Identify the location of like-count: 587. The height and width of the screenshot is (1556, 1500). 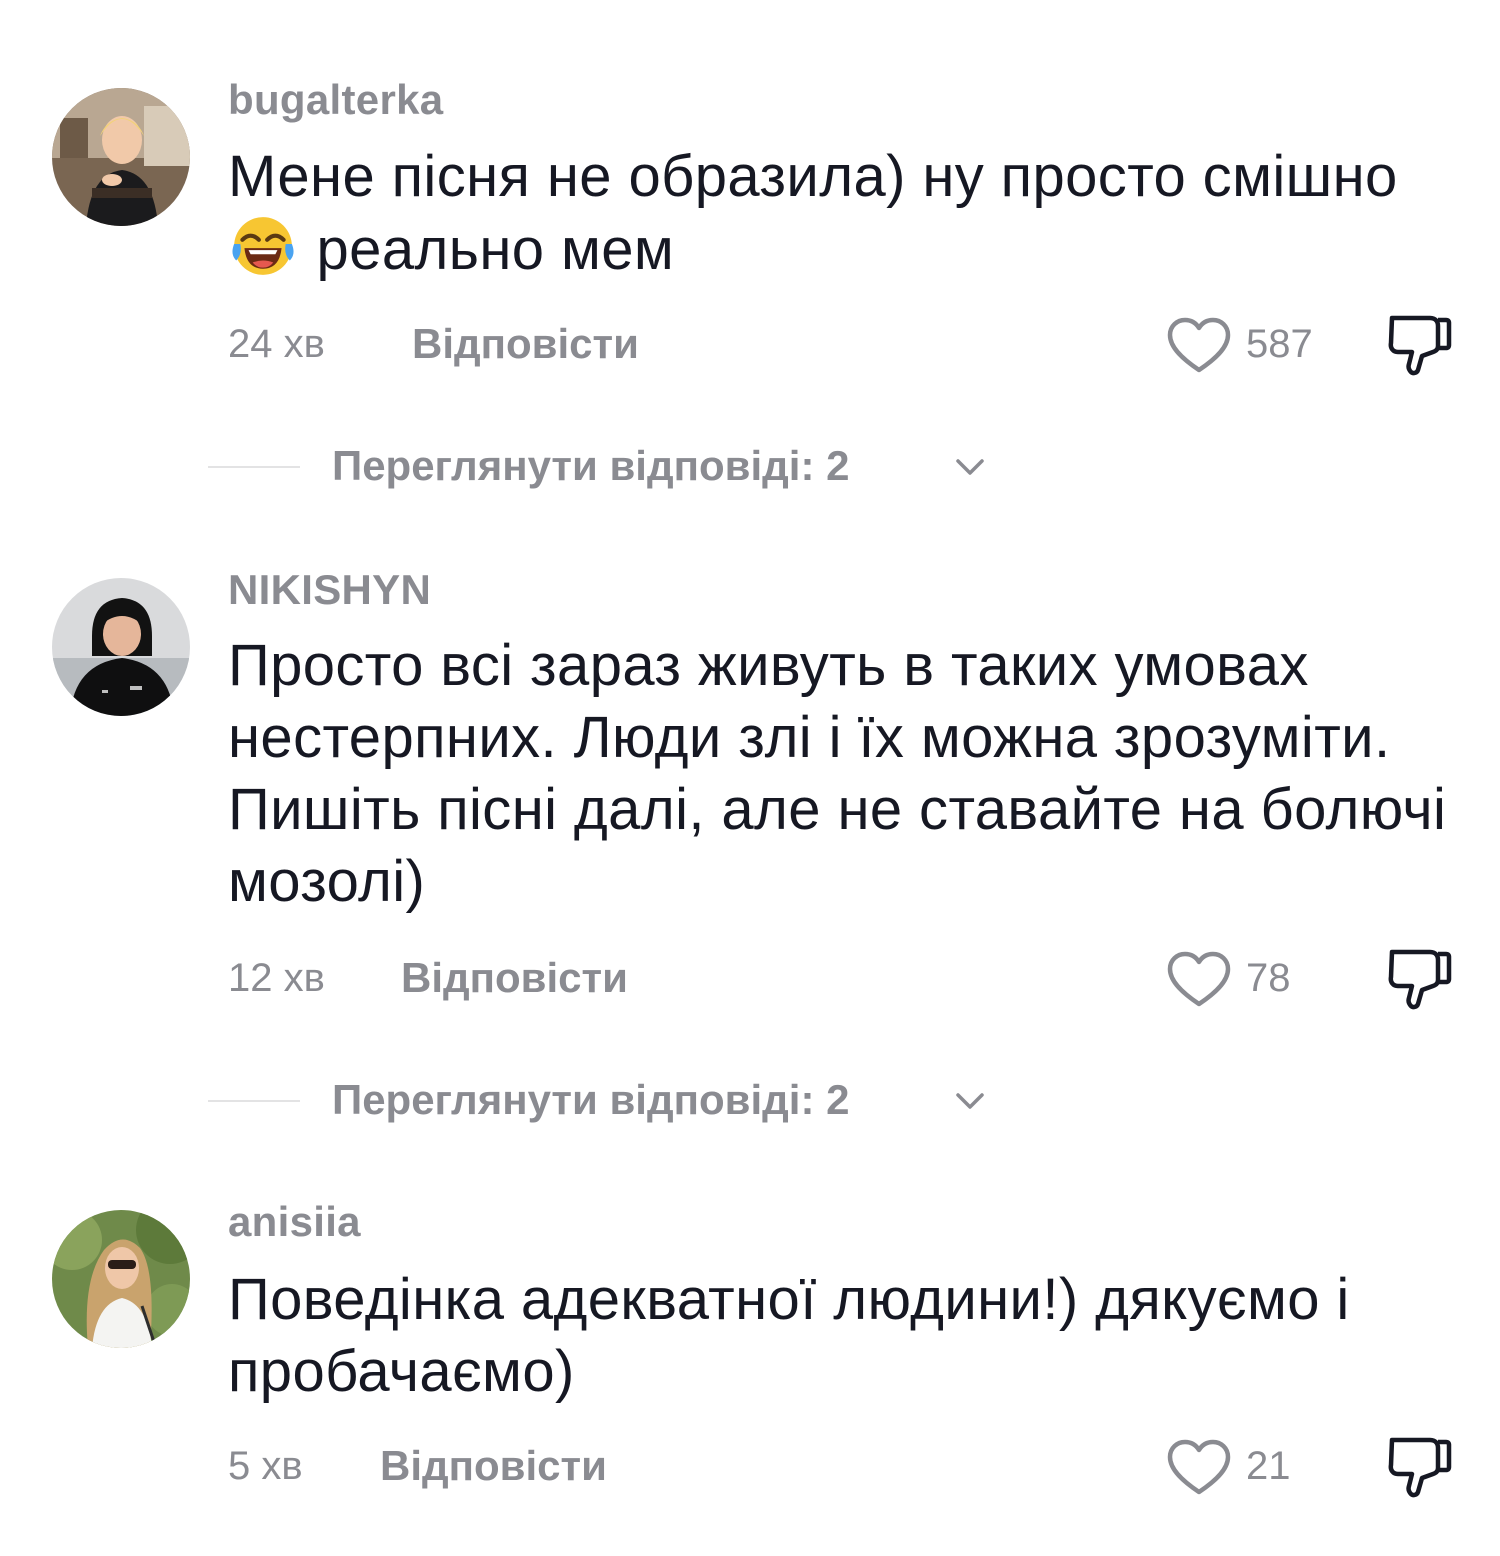
(1279, 344).